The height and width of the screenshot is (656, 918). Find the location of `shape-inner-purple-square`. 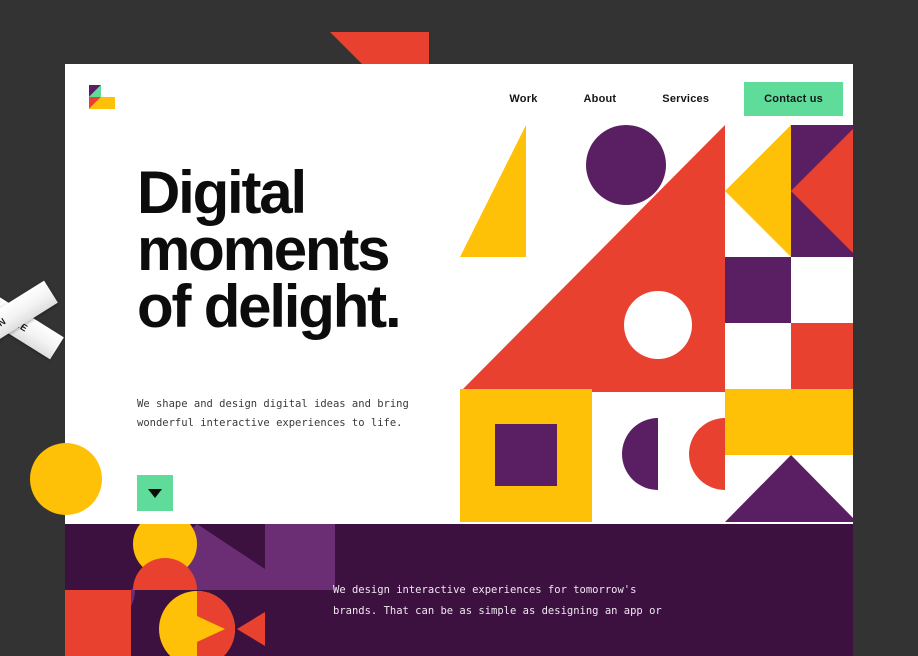

shape-inner-purple-square is located at coordinates (526, 455).